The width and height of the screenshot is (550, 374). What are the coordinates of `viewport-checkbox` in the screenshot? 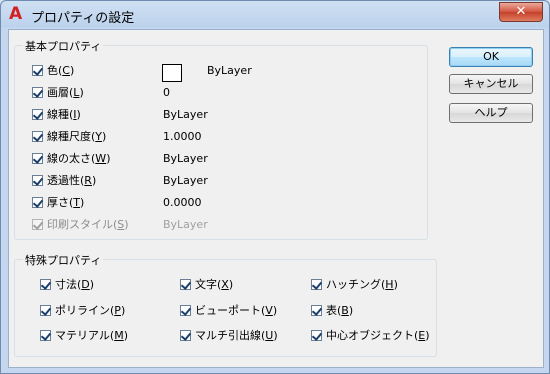 It's located at (185, 310).